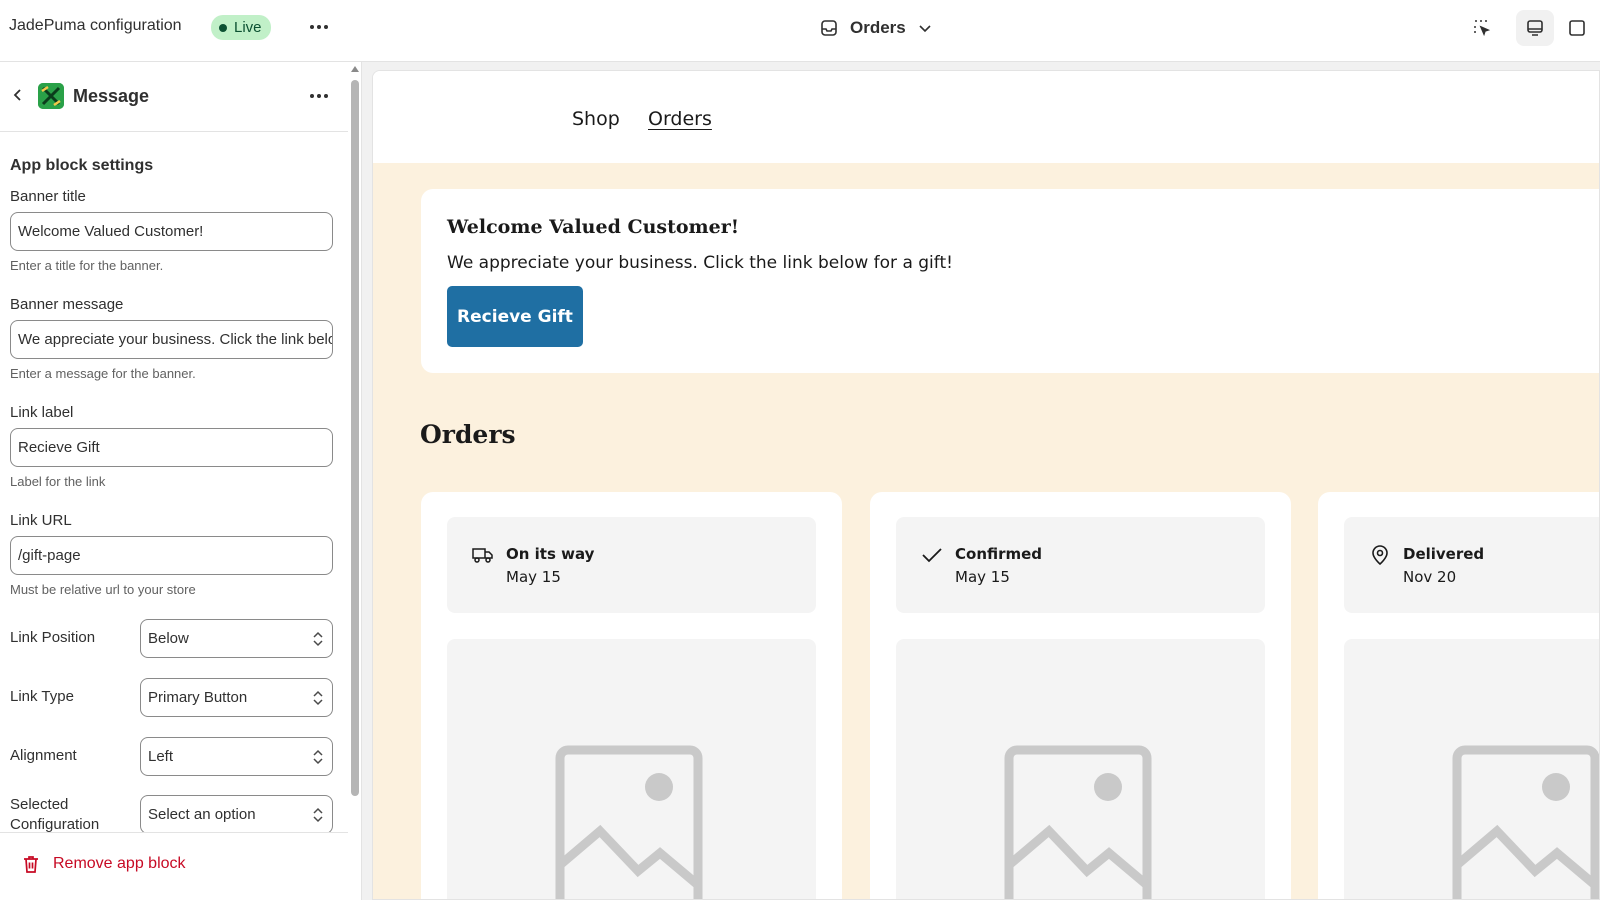  I want to click on link-type-select: Primary Button, so click(236, 697).